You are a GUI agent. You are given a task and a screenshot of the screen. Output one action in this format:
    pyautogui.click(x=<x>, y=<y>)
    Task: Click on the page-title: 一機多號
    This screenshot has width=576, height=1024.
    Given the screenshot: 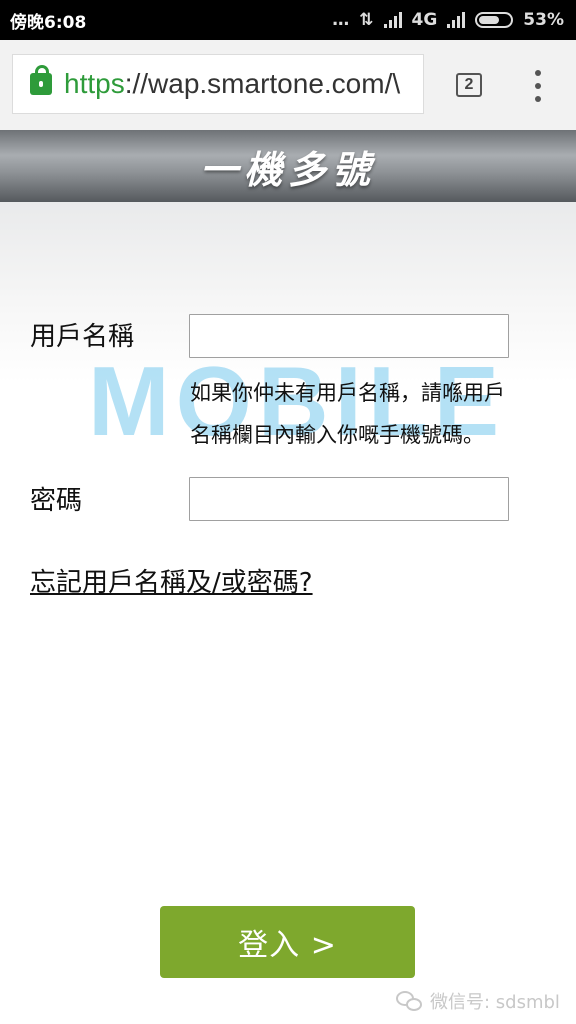 What is the action you would take?
    pyautogui.click(x=287, y=169)
    